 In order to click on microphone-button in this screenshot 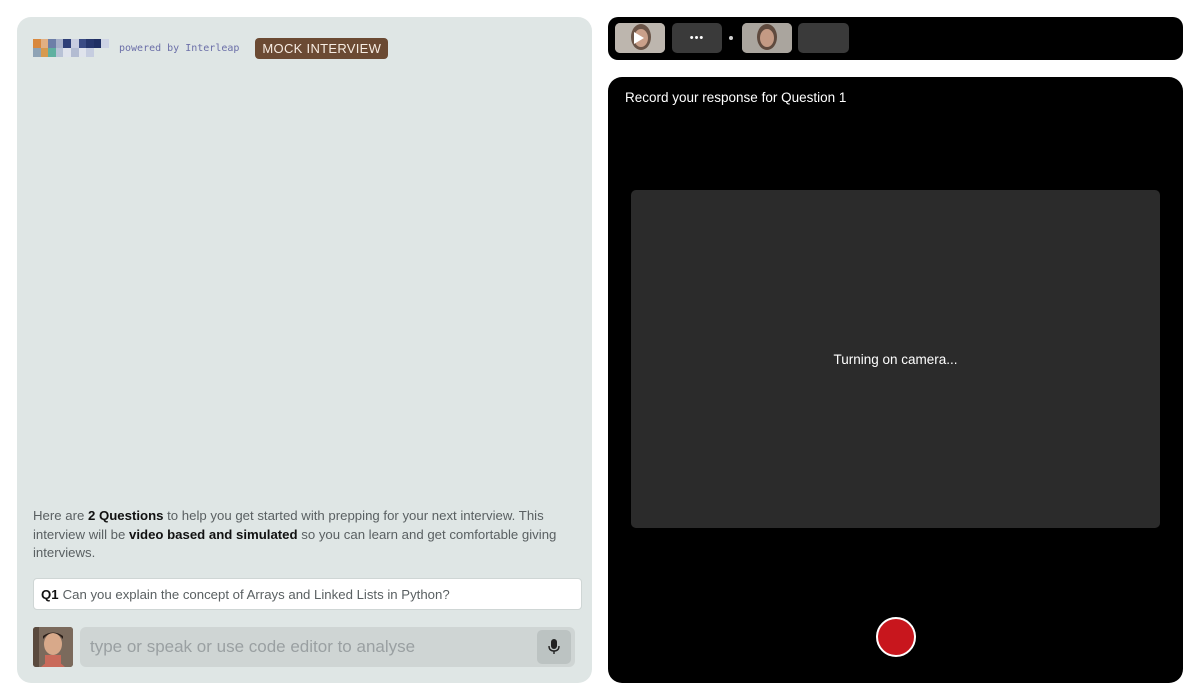, I will do `click(554, 647)`.